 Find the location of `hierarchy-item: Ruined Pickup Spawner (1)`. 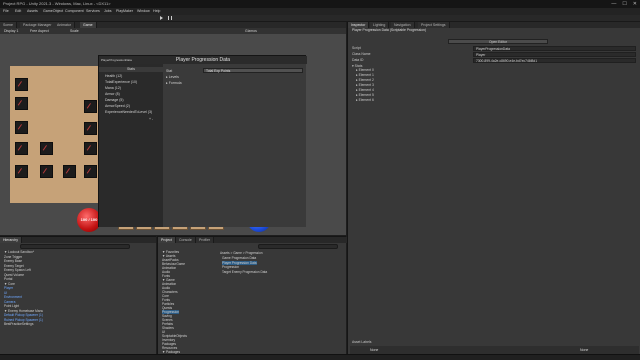

hierarchy-item: Ruined Pickup Spawner (1) is located at coordinates (23, 320).